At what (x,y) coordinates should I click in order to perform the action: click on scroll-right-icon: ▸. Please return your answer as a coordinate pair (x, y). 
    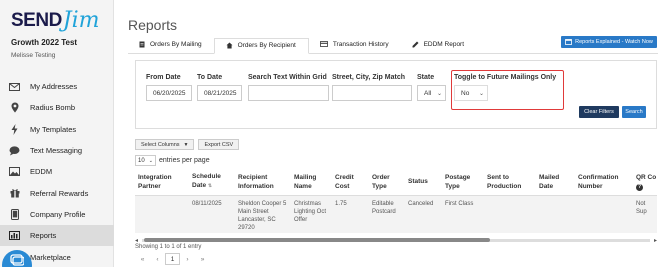
    Looking at the image, I should click on (655, 240).